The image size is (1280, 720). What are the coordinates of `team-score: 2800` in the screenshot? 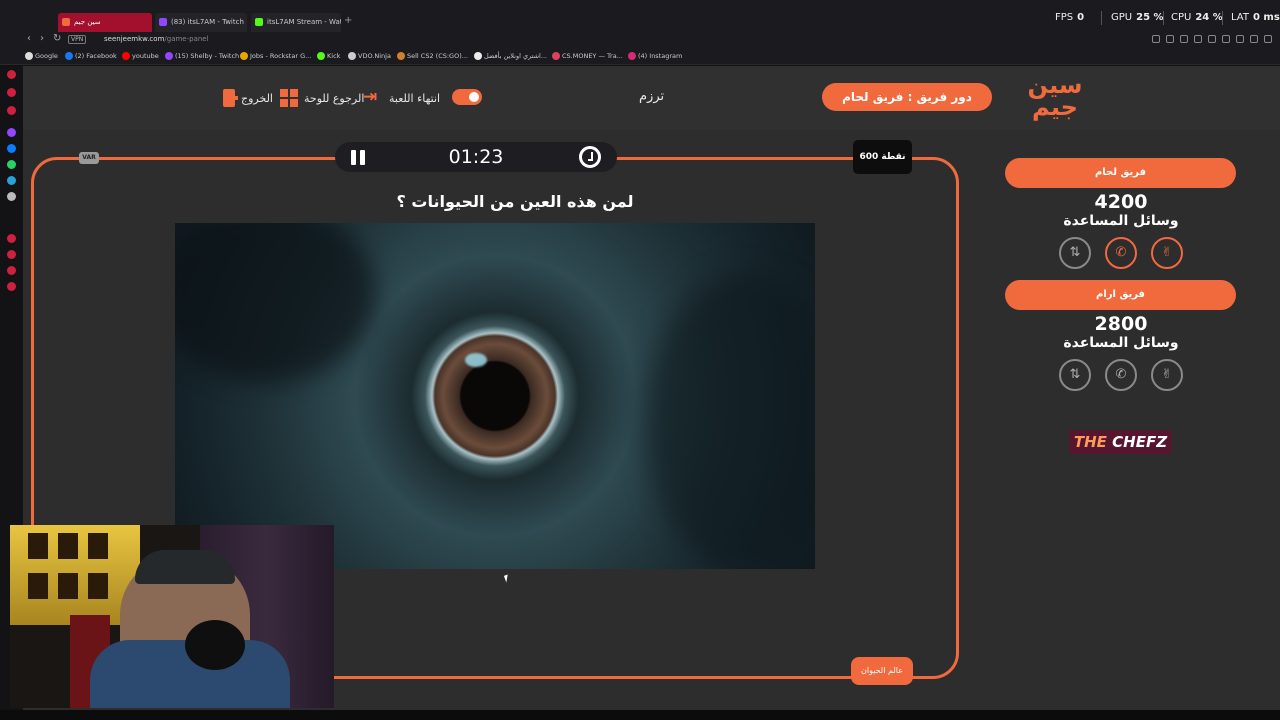 It's located at (1121, 324).